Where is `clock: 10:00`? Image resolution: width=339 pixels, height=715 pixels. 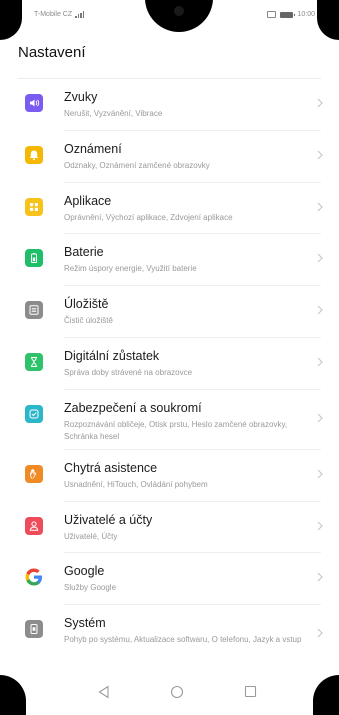 clock: 10:00 is located at coordinates (306, 14).